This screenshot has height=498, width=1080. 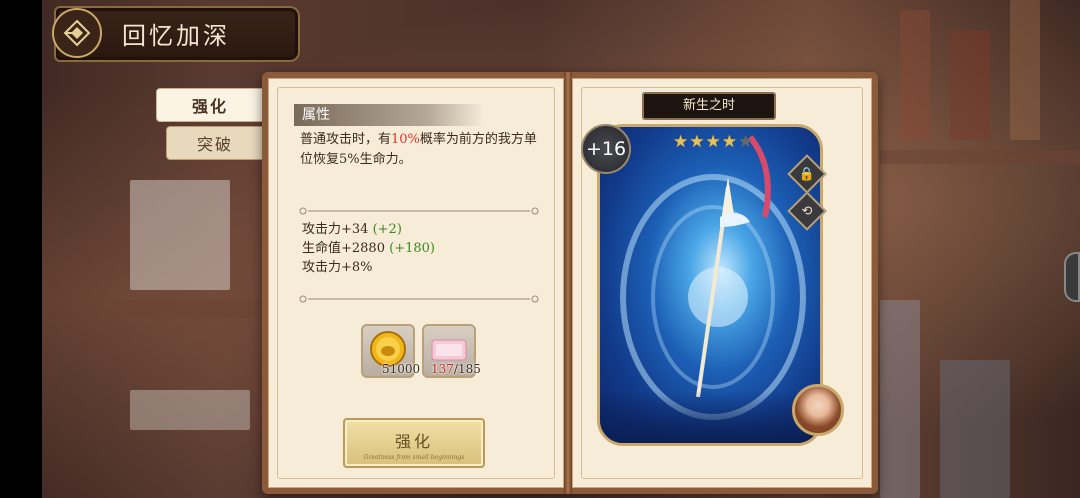 I want to click on stat-hp: 生命值+2880 (+180), so click(x=368, y=248).